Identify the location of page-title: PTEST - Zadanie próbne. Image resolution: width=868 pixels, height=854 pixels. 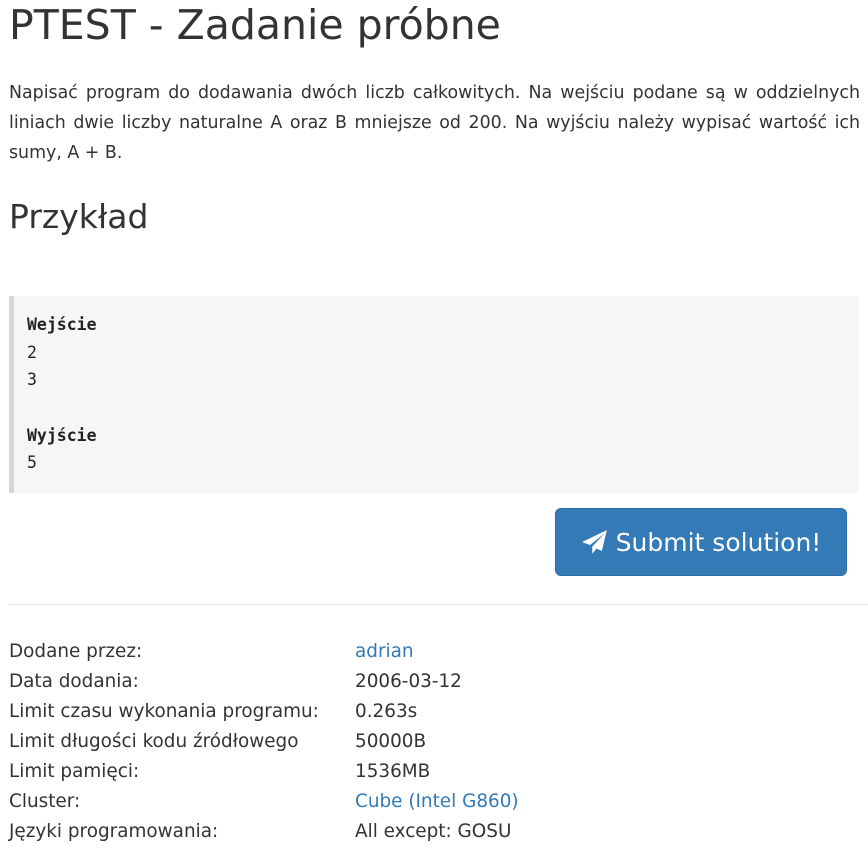
(255, 25).